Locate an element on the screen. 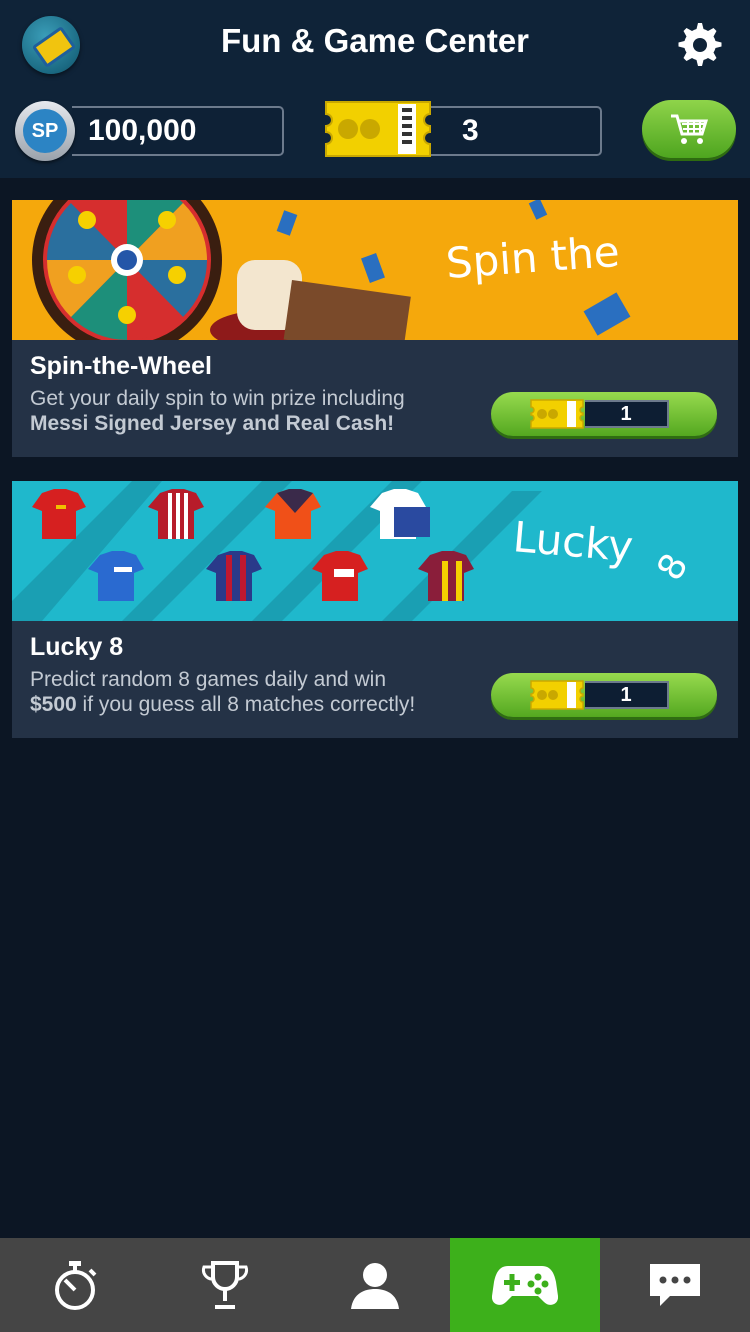  sp-coin-icon: SP is located at coordinates (45, 131).